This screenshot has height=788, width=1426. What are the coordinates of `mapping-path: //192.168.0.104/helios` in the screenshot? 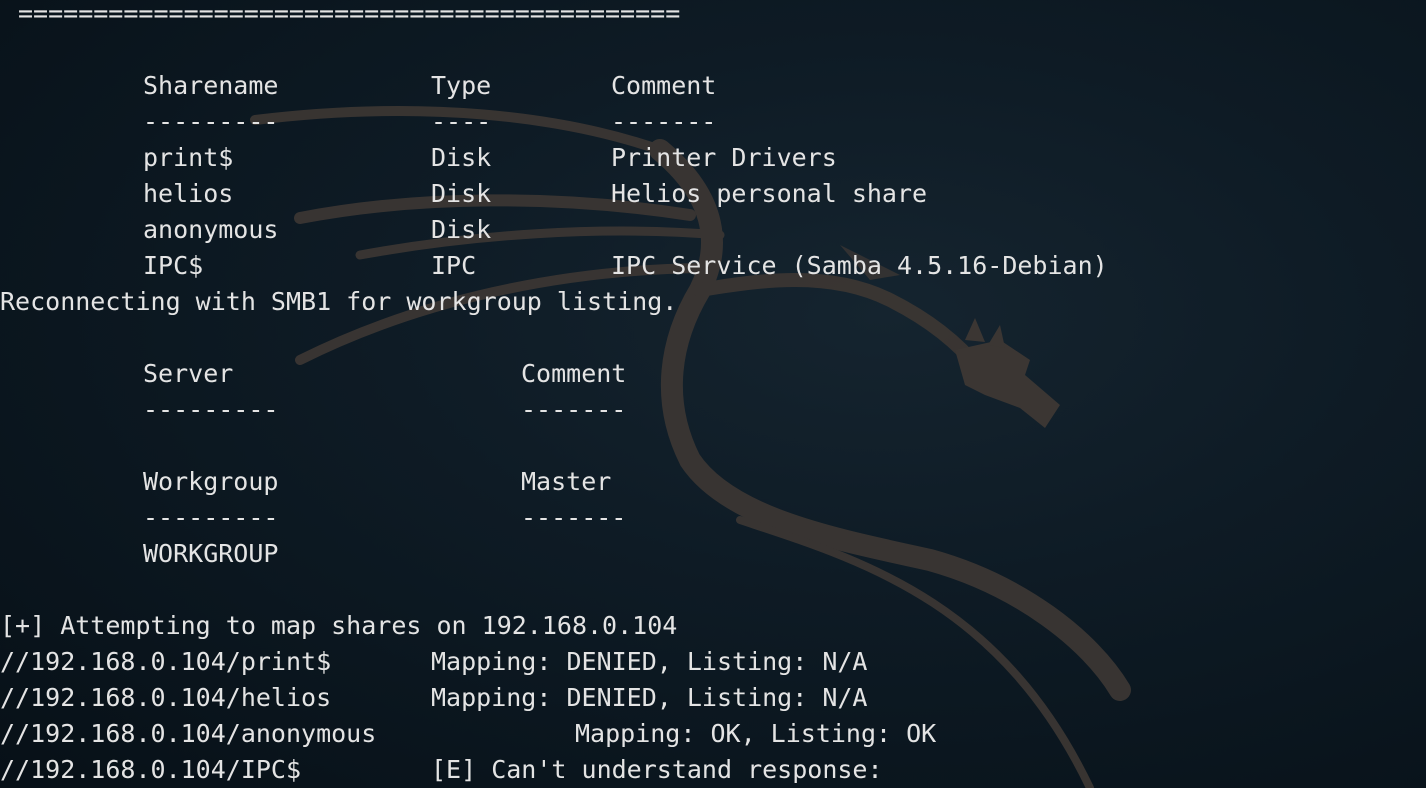 It's located at (166, 697).